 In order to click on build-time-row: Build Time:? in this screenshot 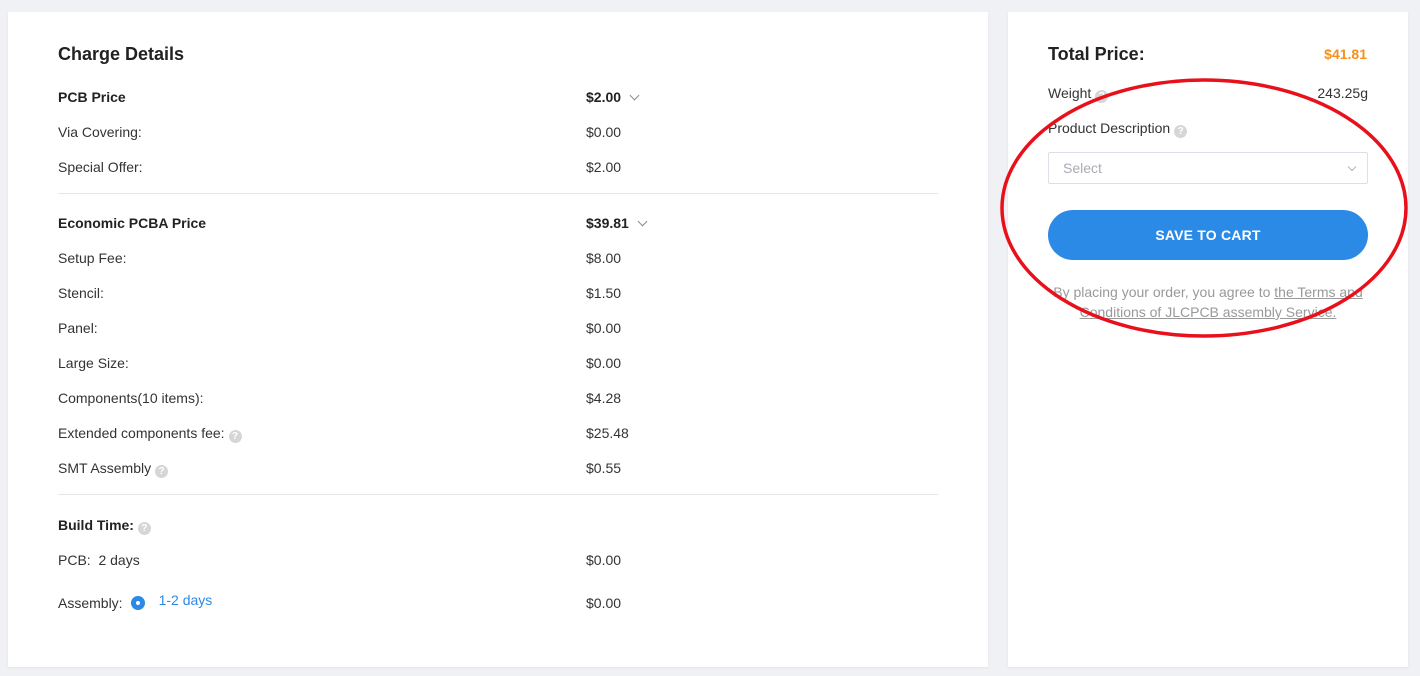, I will do `click(498, 525)`.